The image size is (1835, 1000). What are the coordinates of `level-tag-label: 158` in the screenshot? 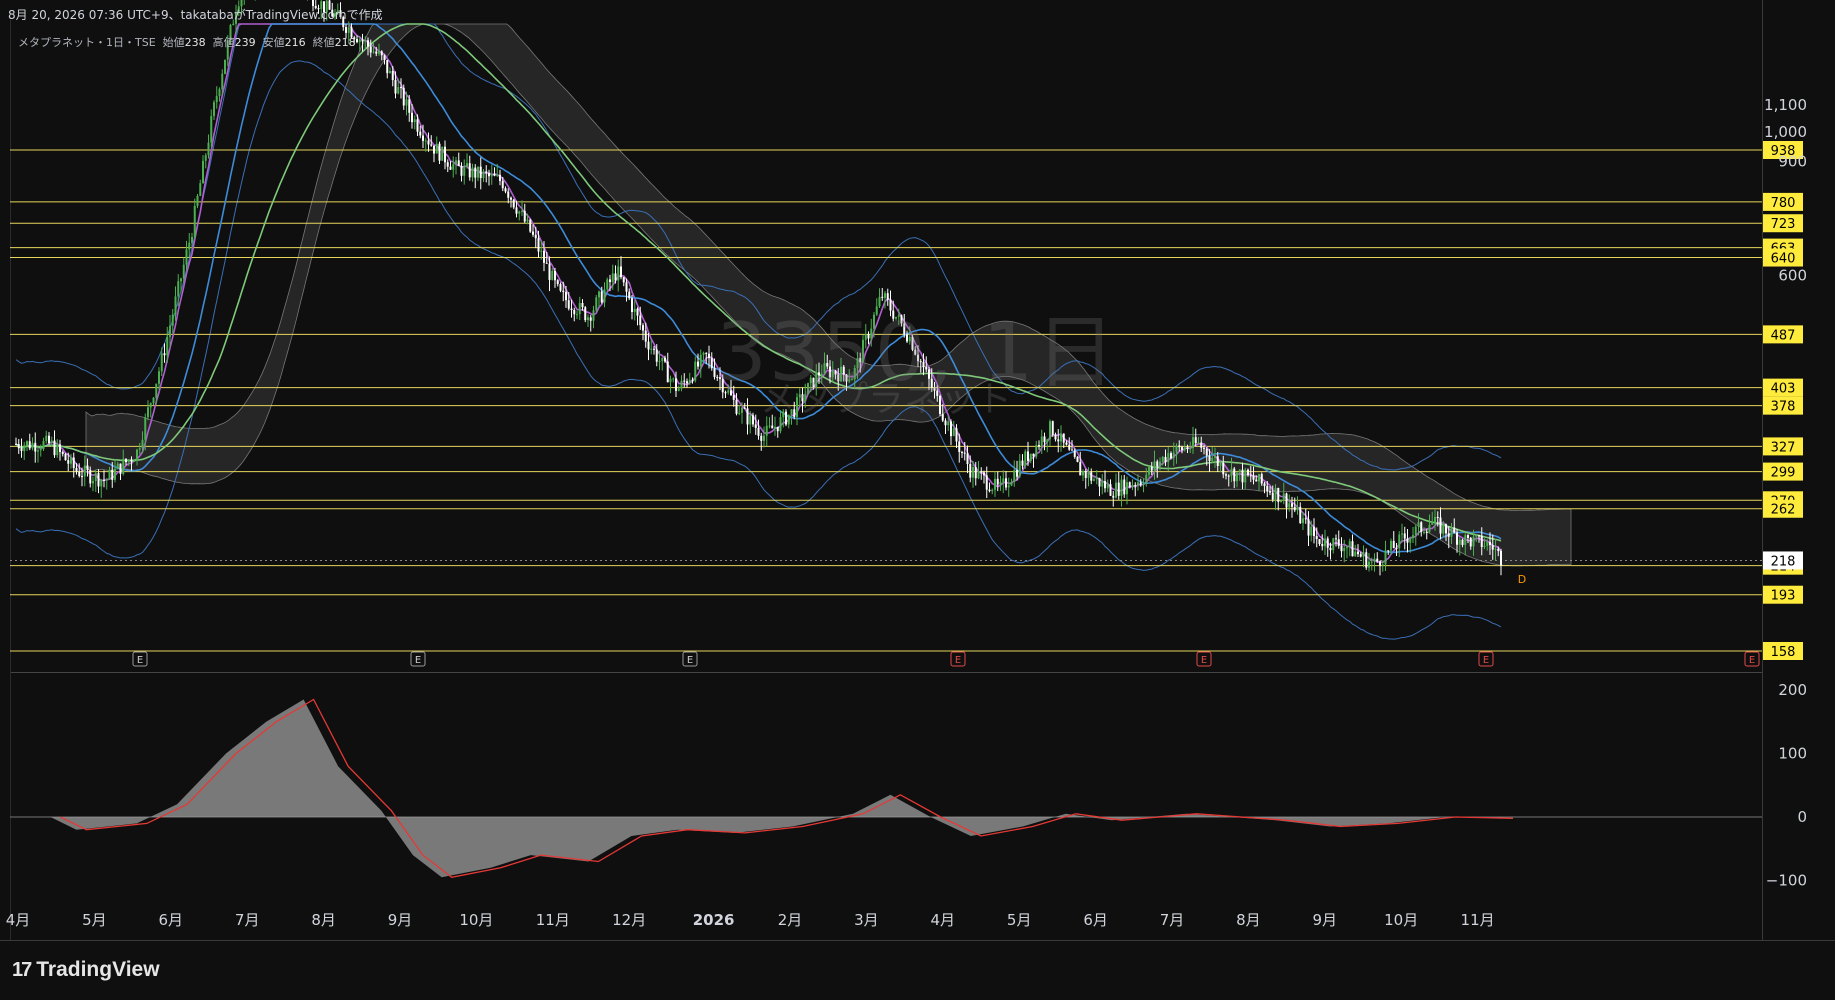 It's located at (1783, 652).